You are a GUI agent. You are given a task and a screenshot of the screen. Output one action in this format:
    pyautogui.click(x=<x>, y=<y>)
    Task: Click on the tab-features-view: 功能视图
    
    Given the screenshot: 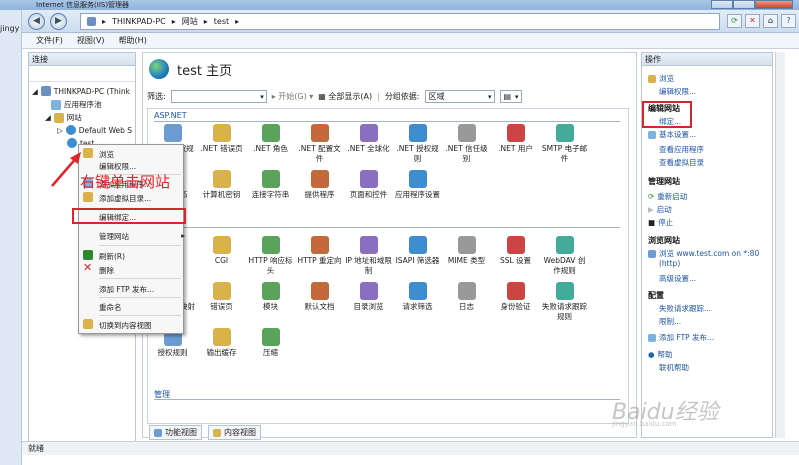 What is the action you would take?
    pyautogui.click(x=175, y=432)
    